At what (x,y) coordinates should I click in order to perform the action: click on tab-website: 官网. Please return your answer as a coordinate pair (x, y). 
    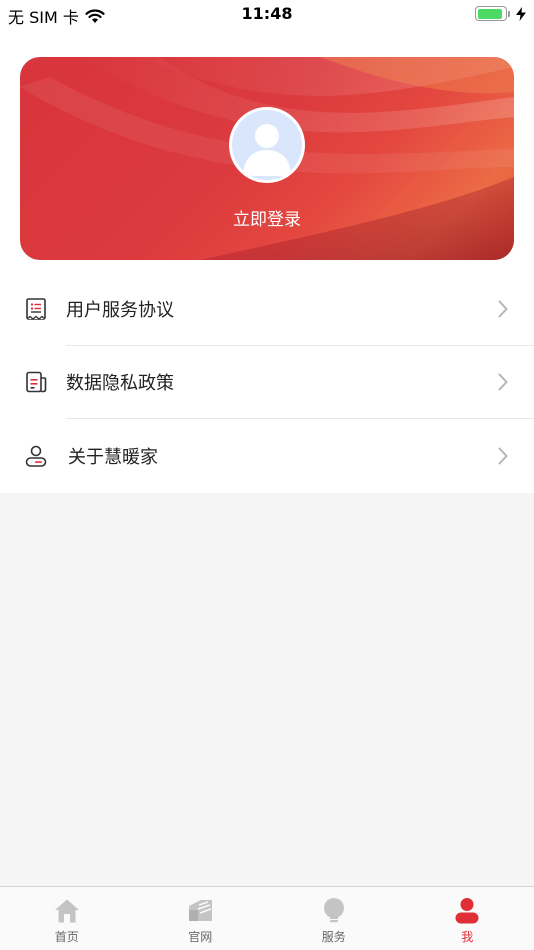
    Looking at the image, I should click on (201, 918).